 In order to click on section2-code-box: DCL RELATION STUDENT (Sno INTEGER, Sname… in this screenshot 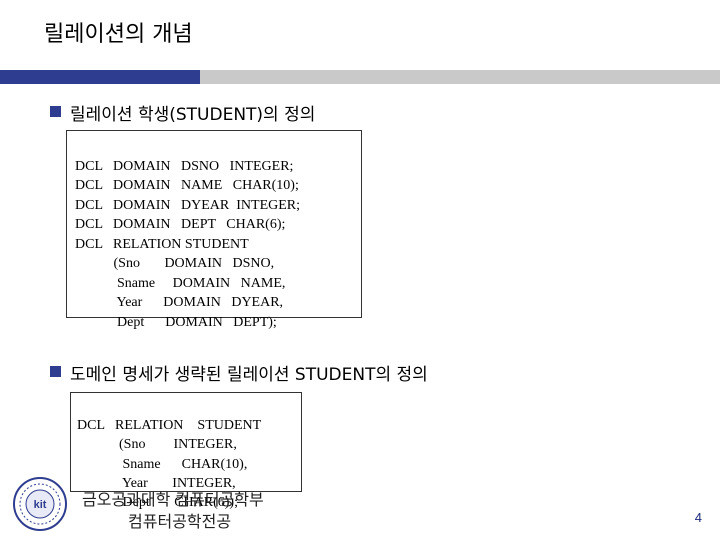, I will do `click(186, 451)`.